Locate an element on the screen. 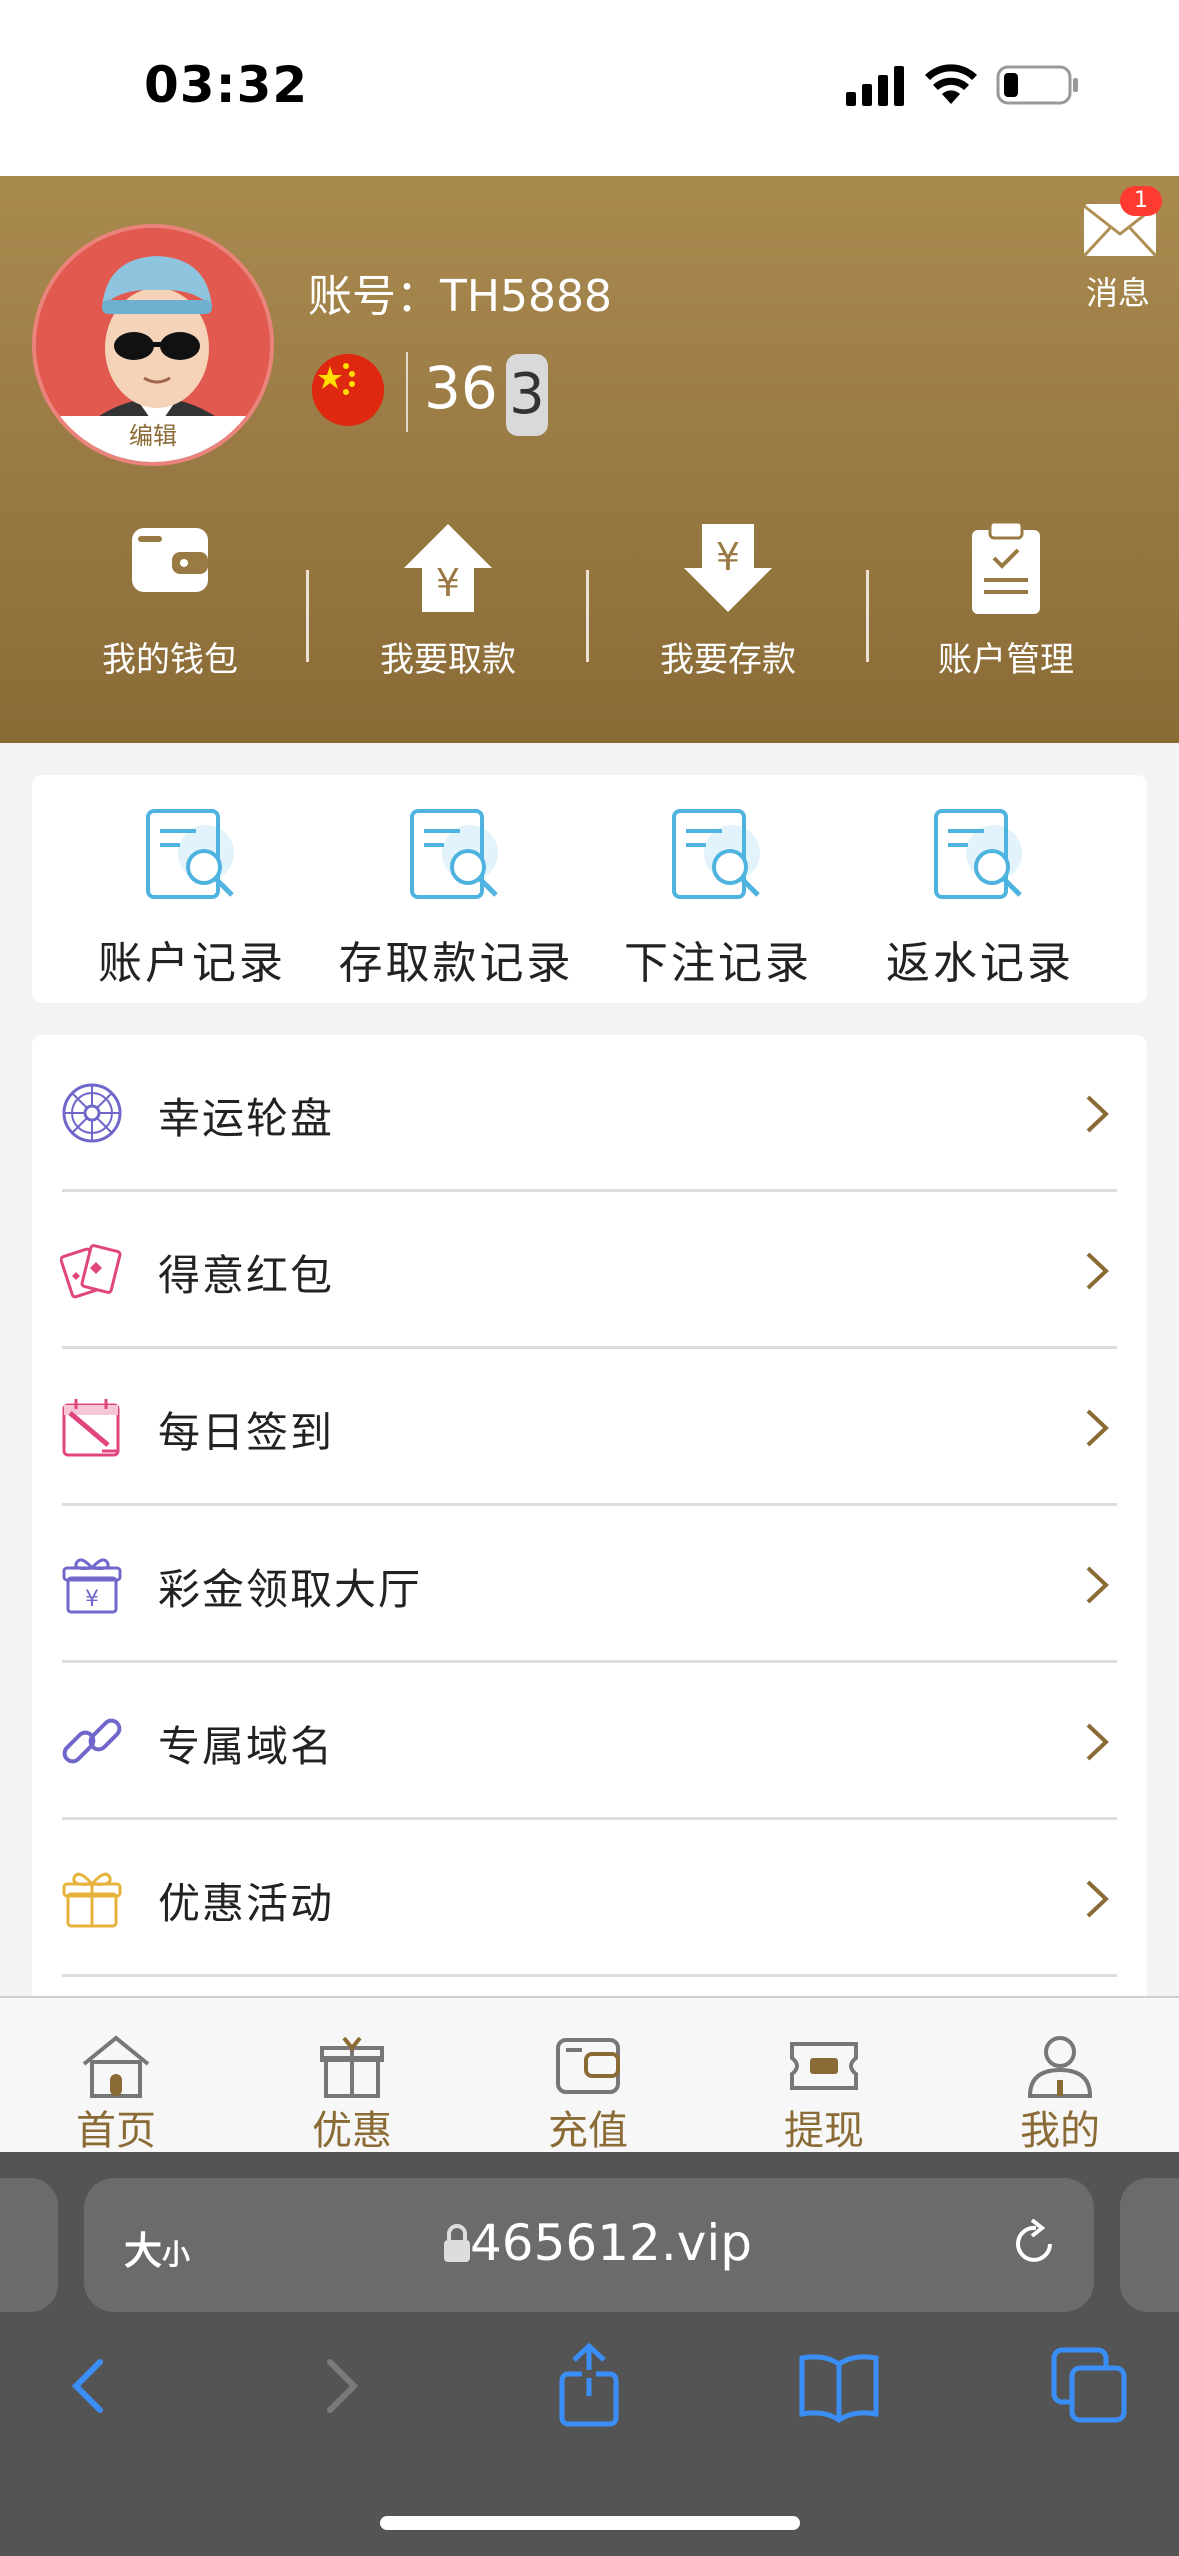 This screenshot has height=2556, width=1179. rebate-records-button: 返水记录 is located at coordinates (980, 894).